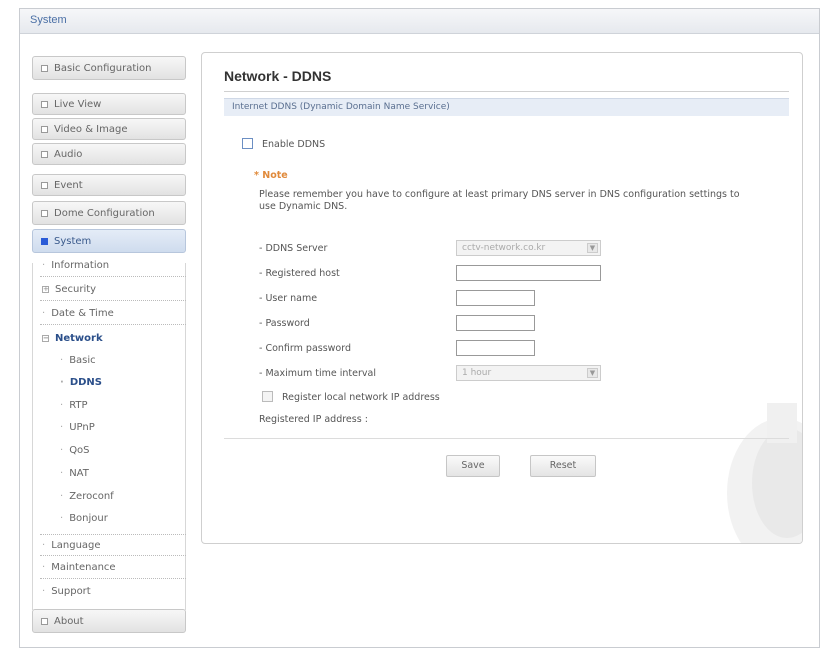 The image size is (826, 651). I want to click on sidebar-item-network: − Network, so click(113, 338).